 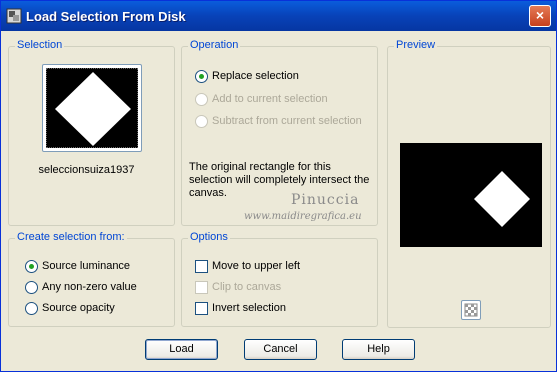 I want to click on radio-replace-selection-label: Replace selection, so click(x=255, y=76).